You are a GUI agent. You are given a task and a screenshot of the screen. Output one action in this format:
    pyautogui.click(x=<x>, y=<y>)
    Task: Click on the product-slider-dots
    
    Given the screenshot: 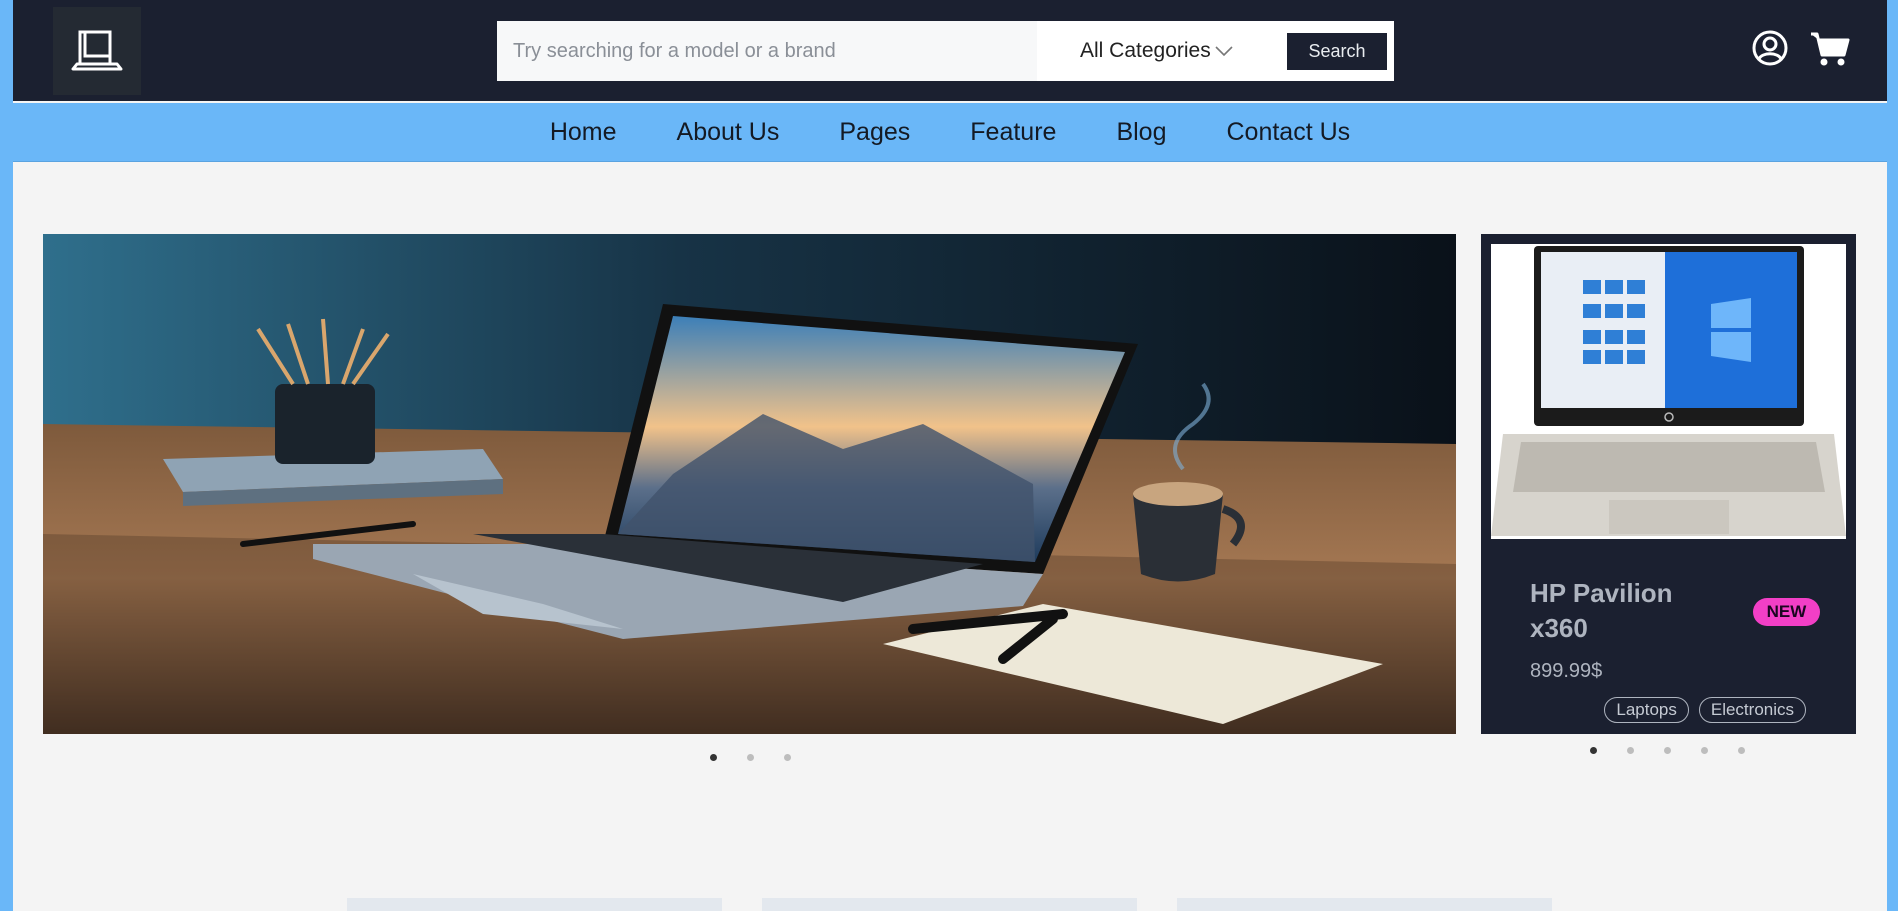 What is the action you would take?
    pyautogui.click(x=1667, y=750)
    